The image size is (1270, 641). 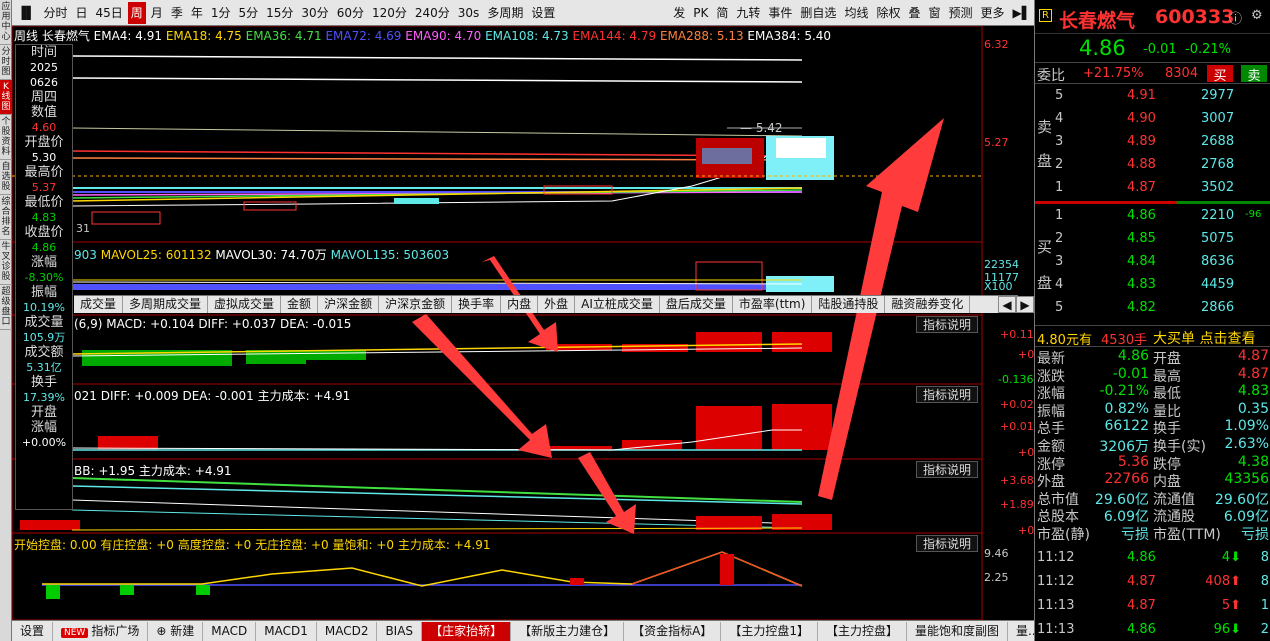 I want to click on sell-button: 卖, so click(x=1254, y=74).